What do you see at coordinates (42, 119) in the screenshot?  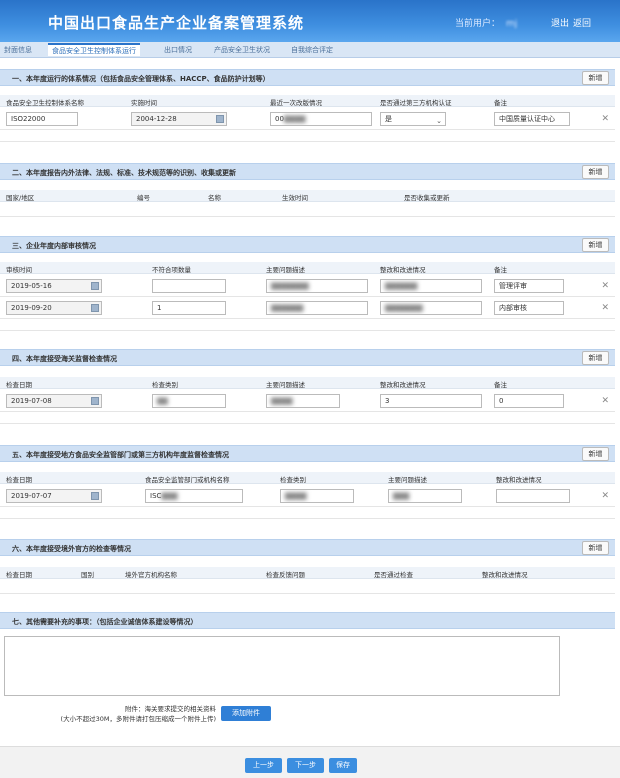 I see `system-name-input: ISO22000` at bounding box center [42, 119].